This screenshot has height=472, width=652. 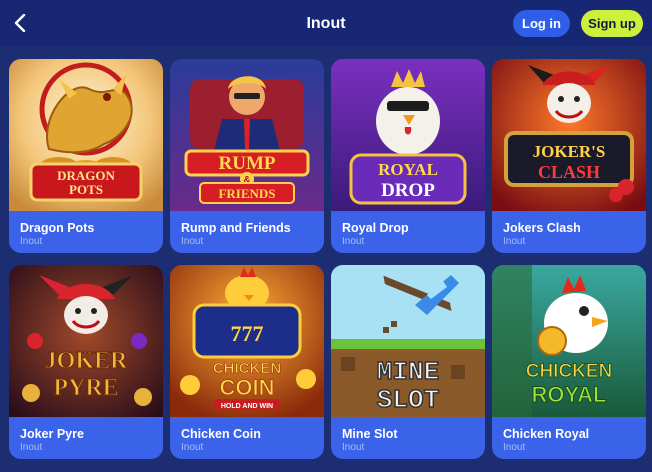 I want to click on rump-and-friends-artwork: RUMP & FRIENDS, so click(x=247, y=135).